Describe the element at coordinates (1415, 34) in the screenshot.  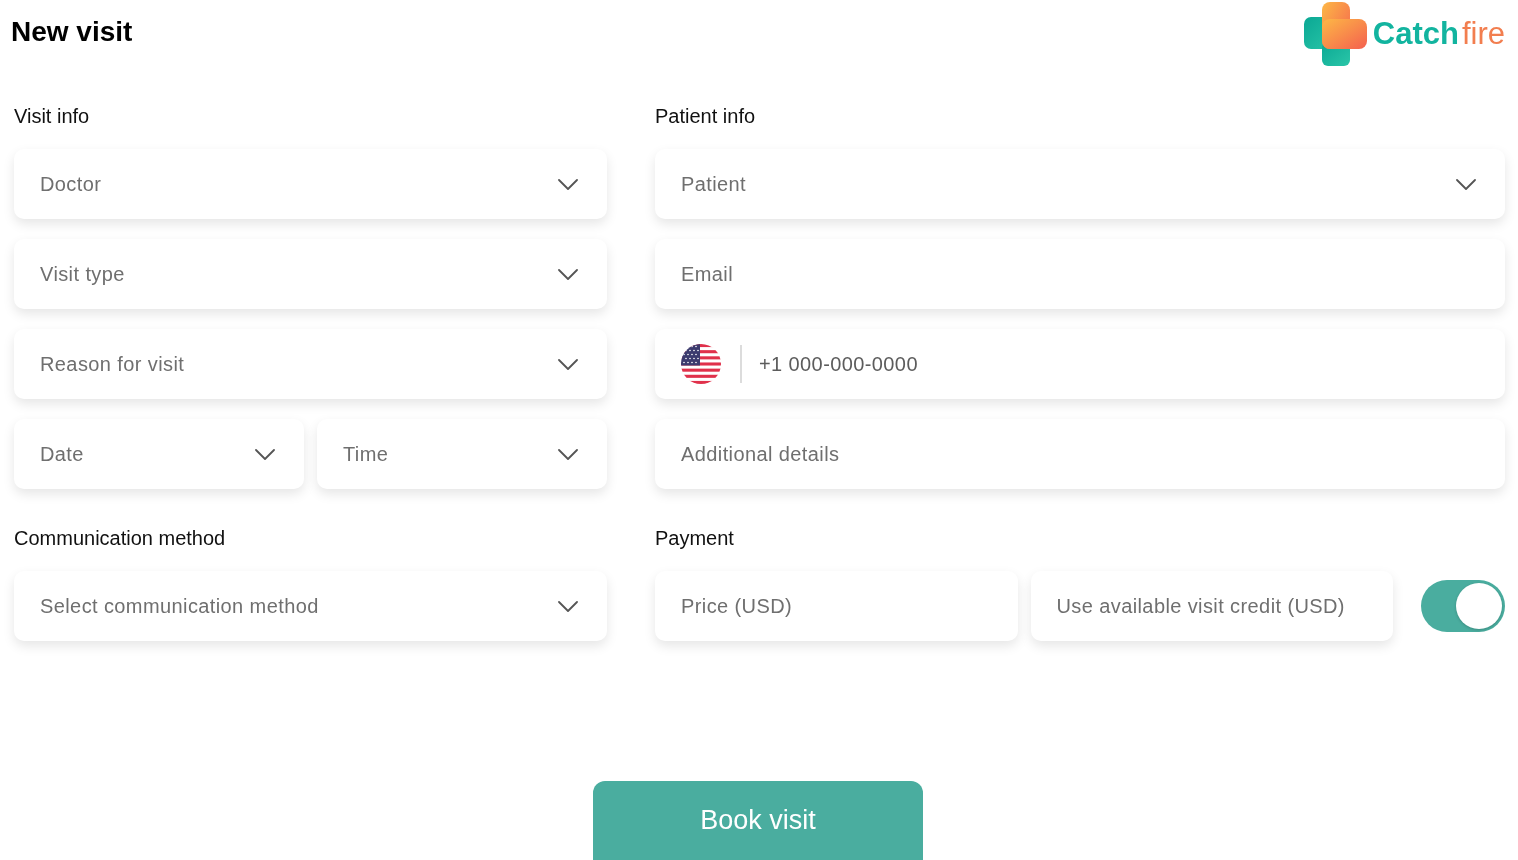
I see `logo-text: Catch` at that location.